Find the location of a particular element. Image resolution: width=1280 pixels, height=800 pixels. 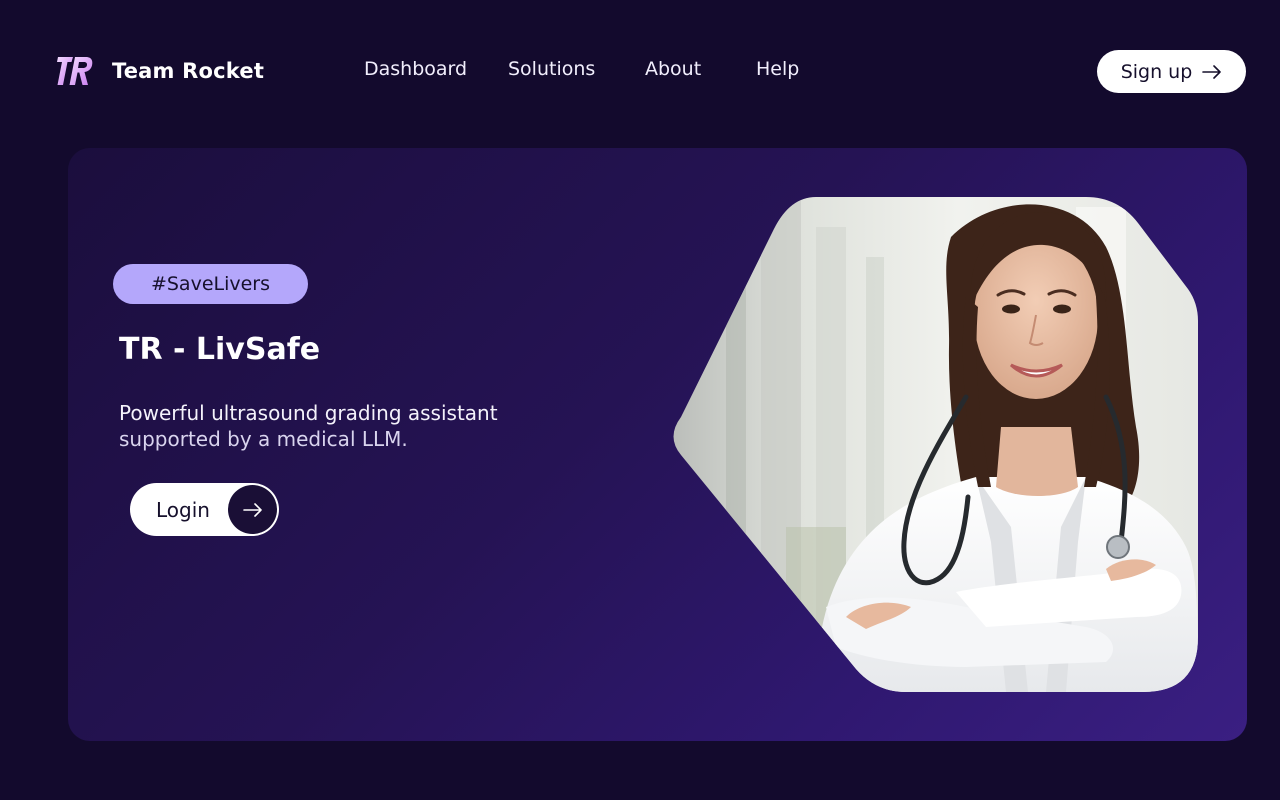

login-label: Login is located at coordinates (183, 509).